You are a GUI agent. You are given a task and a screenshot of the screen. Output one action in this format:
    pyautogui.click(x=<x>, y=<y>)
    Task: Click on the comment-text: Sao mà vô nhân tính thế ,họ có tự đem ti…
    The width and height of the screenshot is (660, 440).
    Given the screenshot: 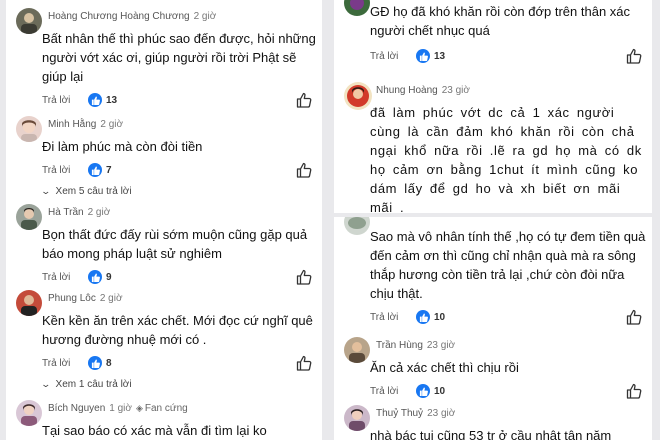 What is the action you would take?
    pyautogui.click(x=508, y=265)
    